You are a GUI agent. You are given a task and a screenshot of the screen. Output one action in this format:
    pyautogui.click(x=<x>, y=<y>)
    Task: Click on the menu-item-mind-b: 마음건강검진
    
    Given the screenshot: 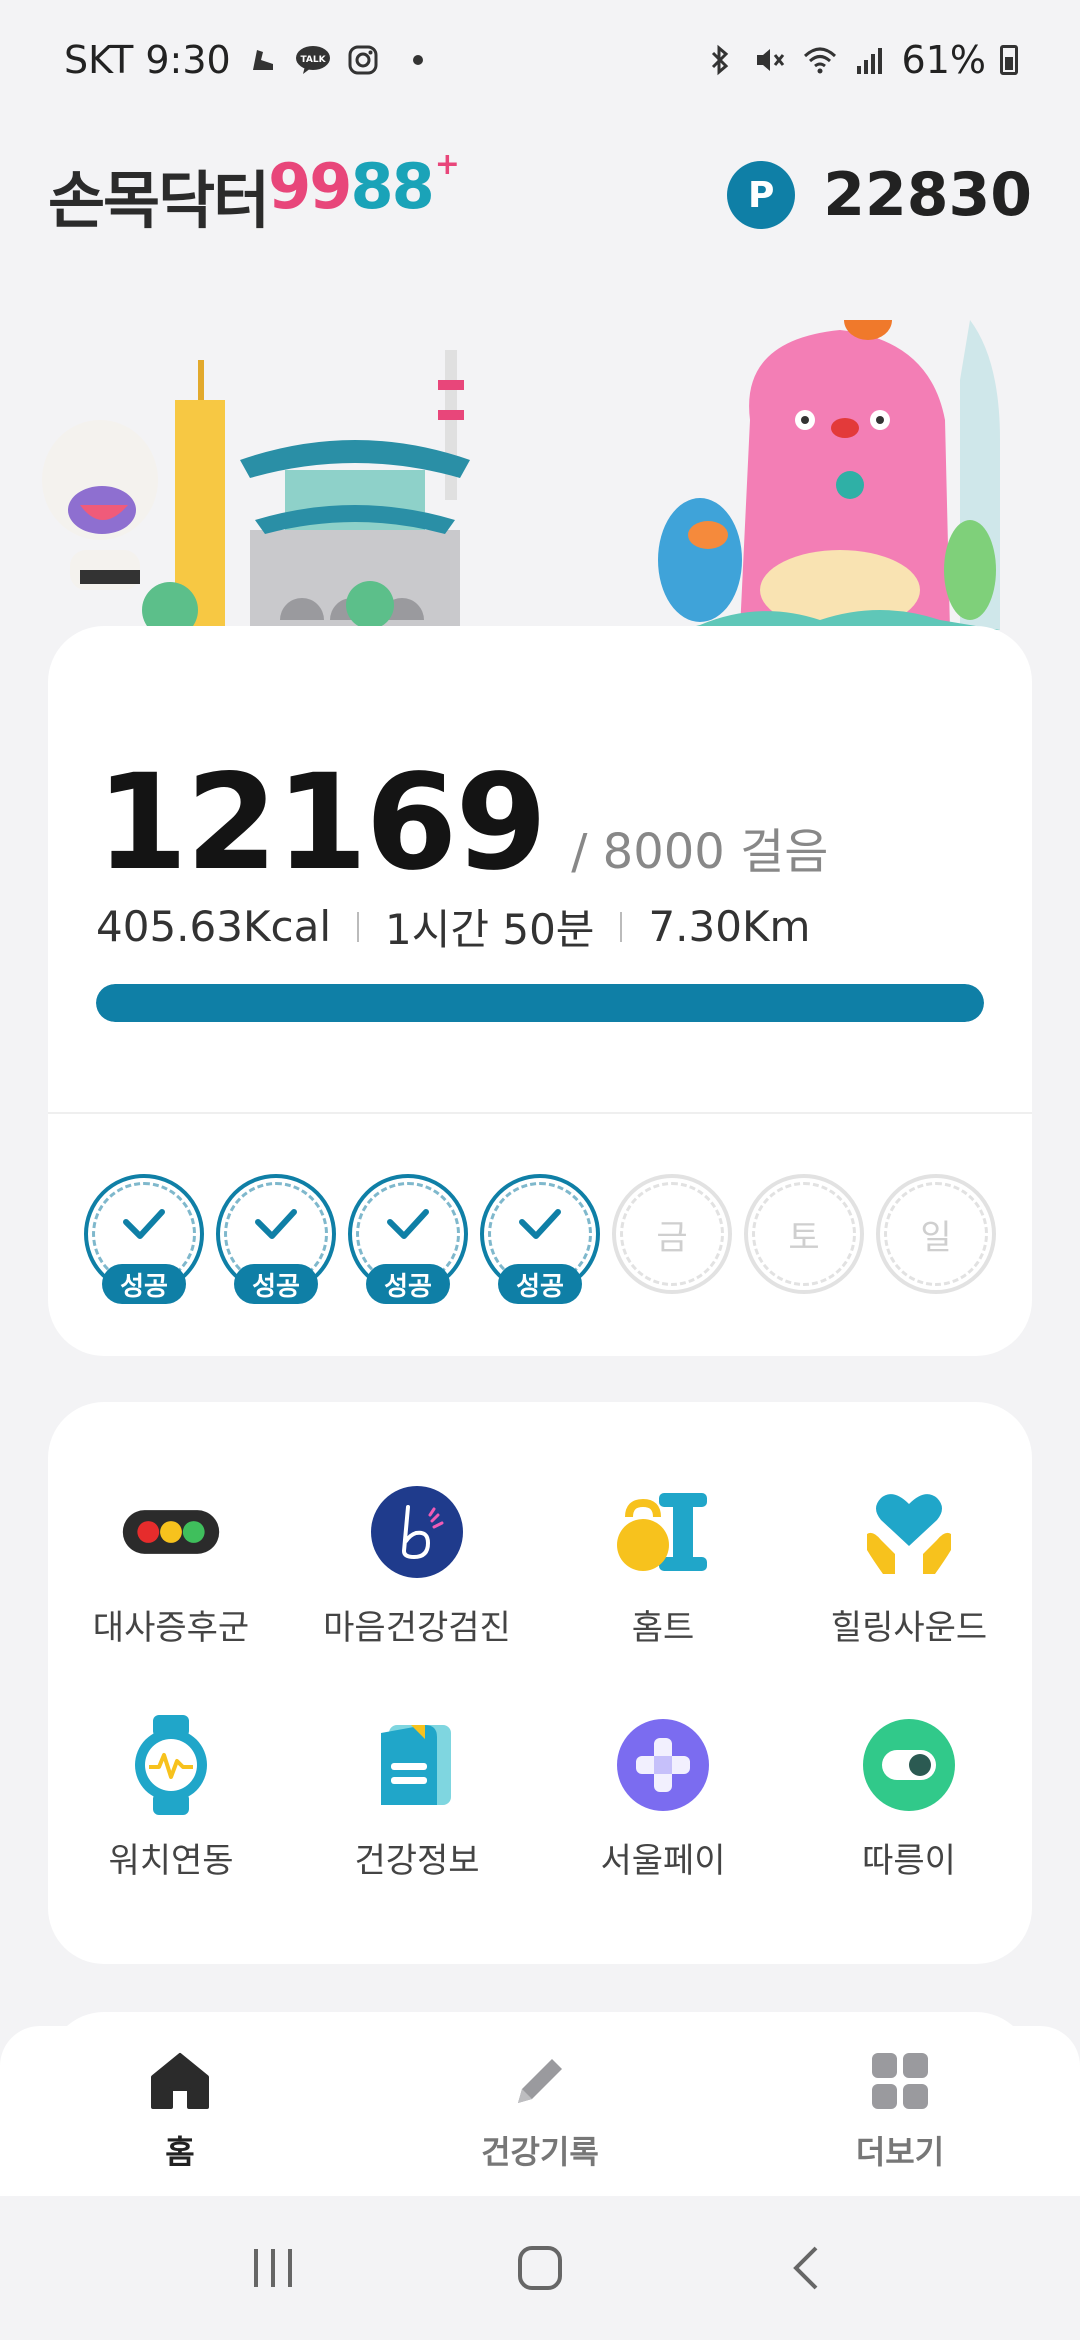 What is the action you would take?
    pyautogui.click(x=417, y=1565)
    